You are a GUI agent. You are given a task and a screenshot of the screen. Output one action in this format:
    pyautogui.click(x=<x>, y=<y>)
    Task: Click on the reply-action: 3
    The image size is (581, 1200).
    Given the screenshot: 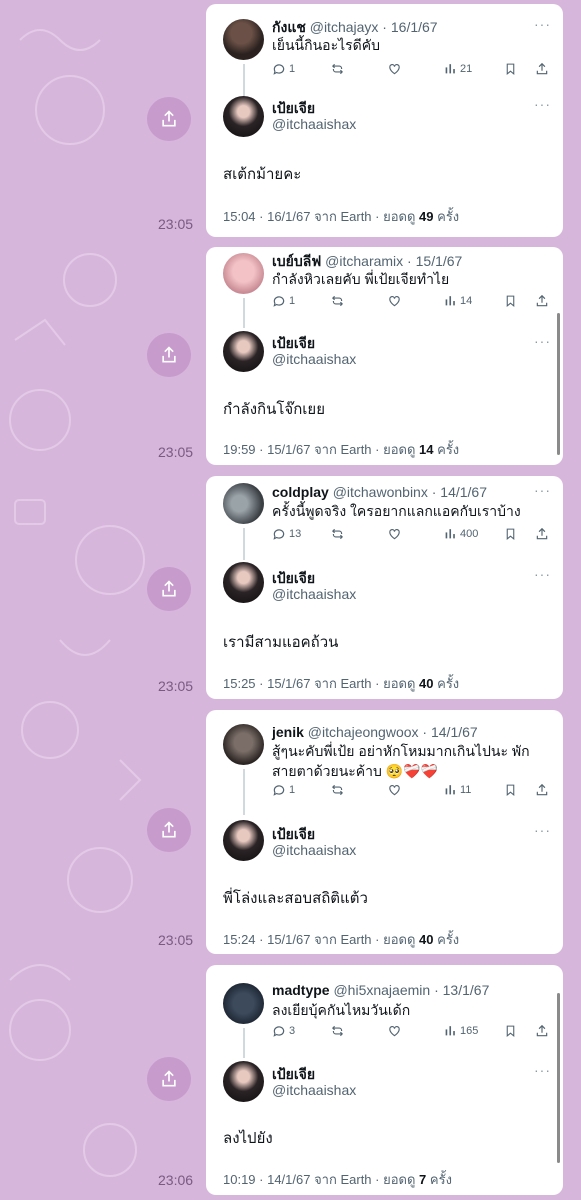 What is the action you would take?
    pyautogui.click(x=283, y=1031)
    